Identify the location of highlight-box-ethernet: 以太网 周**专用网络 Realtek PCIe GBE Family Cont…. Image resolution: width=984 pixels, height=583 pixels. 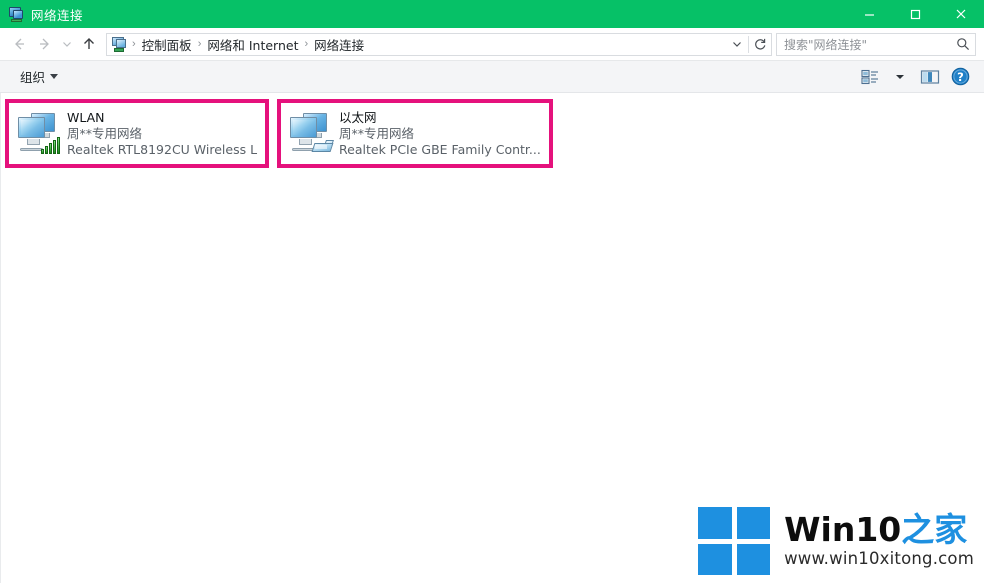
(415, 133).